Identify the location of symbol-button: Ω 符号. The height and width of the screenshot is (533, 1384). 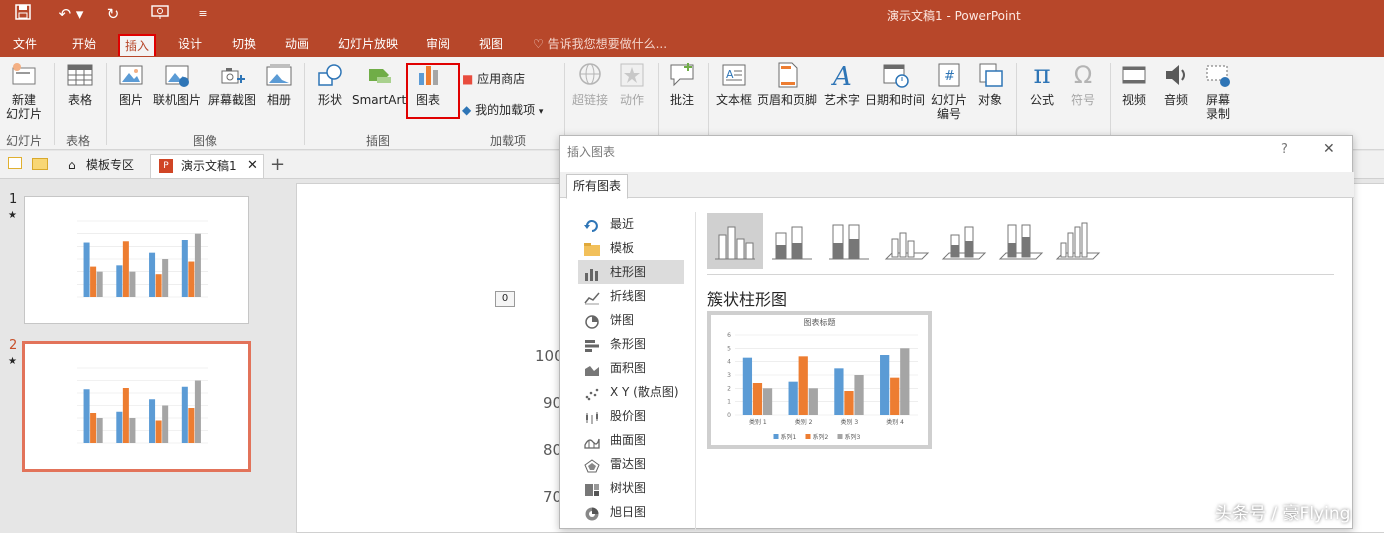
(1083, 97).